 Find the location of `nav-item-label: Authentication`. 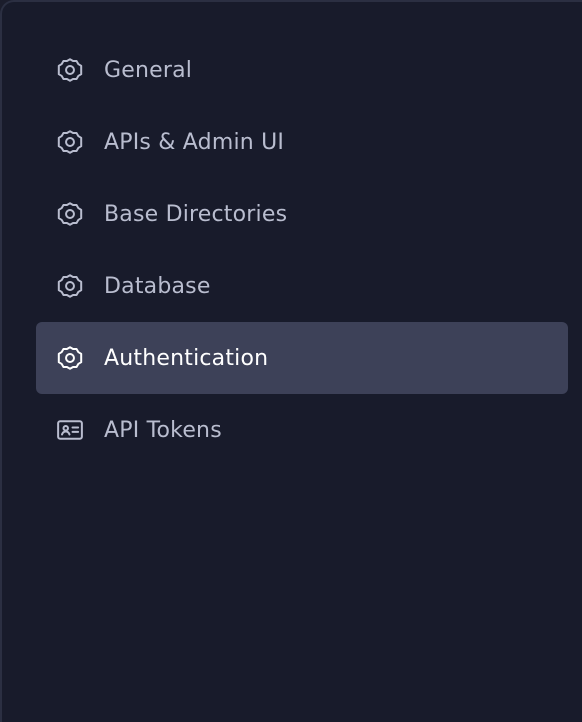

nav-item-label: Authentication is located at coordinates (186, 358).